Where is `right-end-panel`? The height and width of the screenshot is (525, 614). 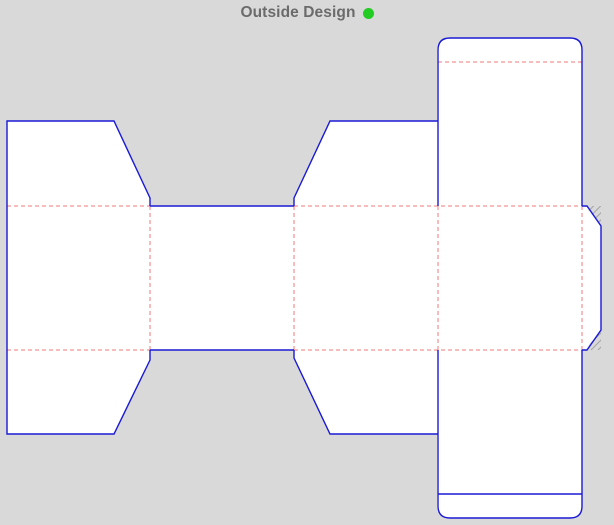 right-end-panel is located at coordinates (366, 277).